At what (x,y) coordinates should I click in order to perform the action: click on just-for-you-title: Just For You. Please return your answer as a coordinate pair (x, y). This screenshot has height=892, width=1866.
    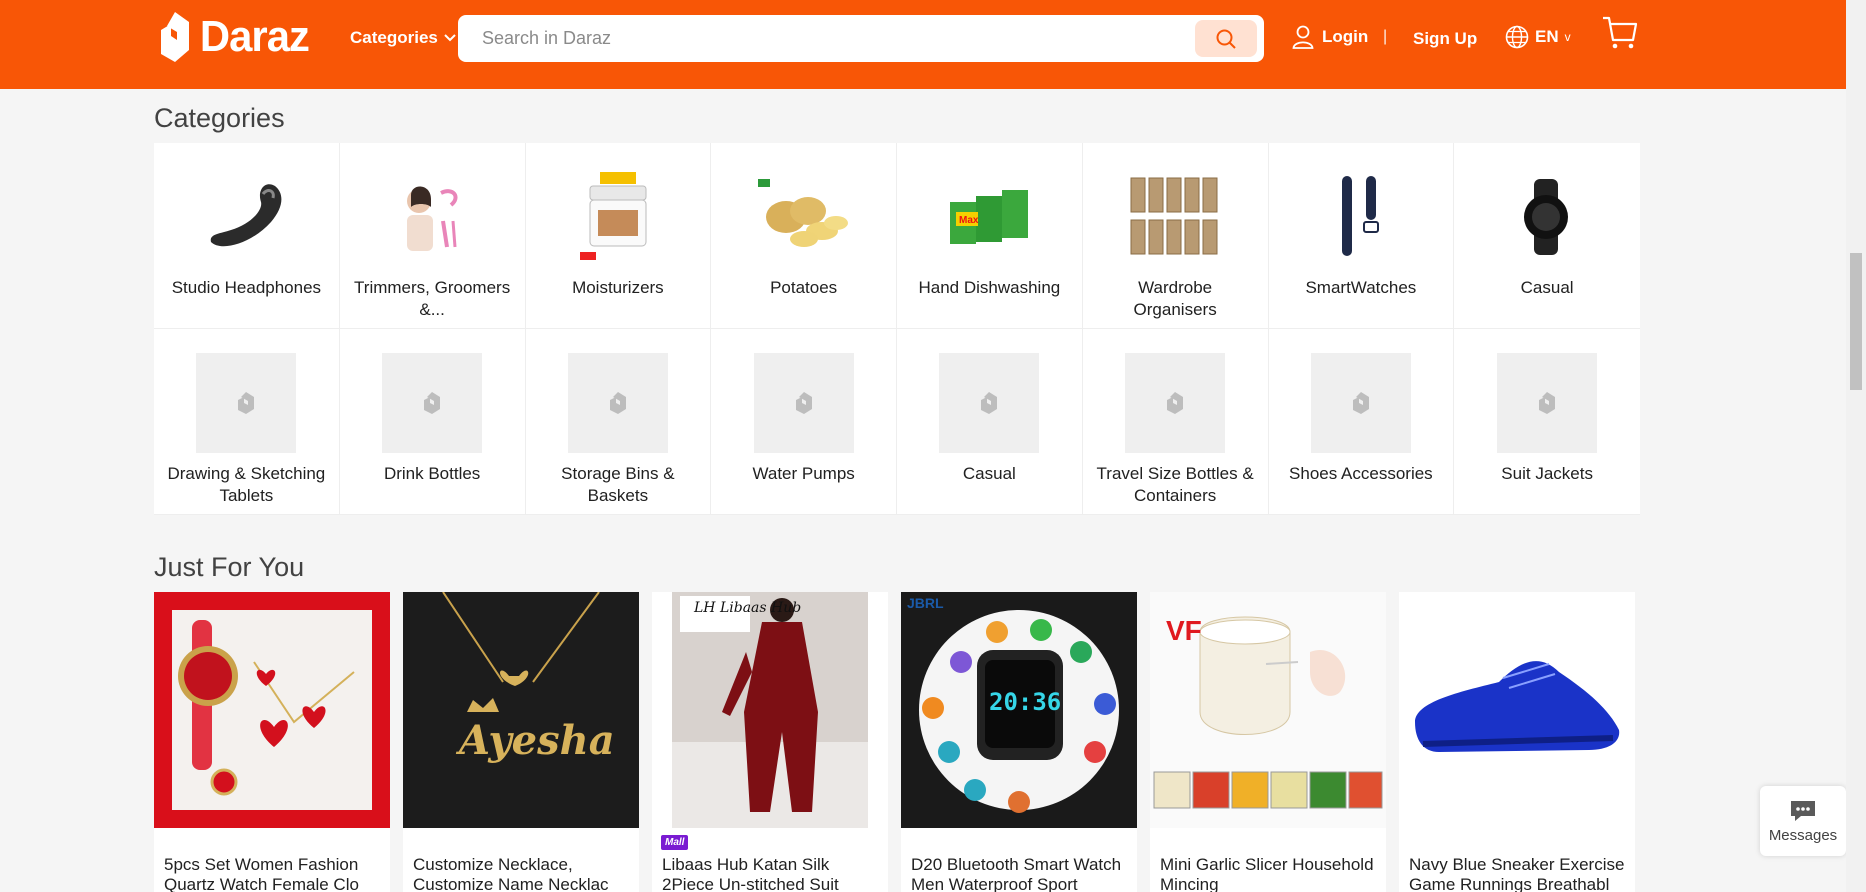
    Looking at the image, I should click on (229, 567).